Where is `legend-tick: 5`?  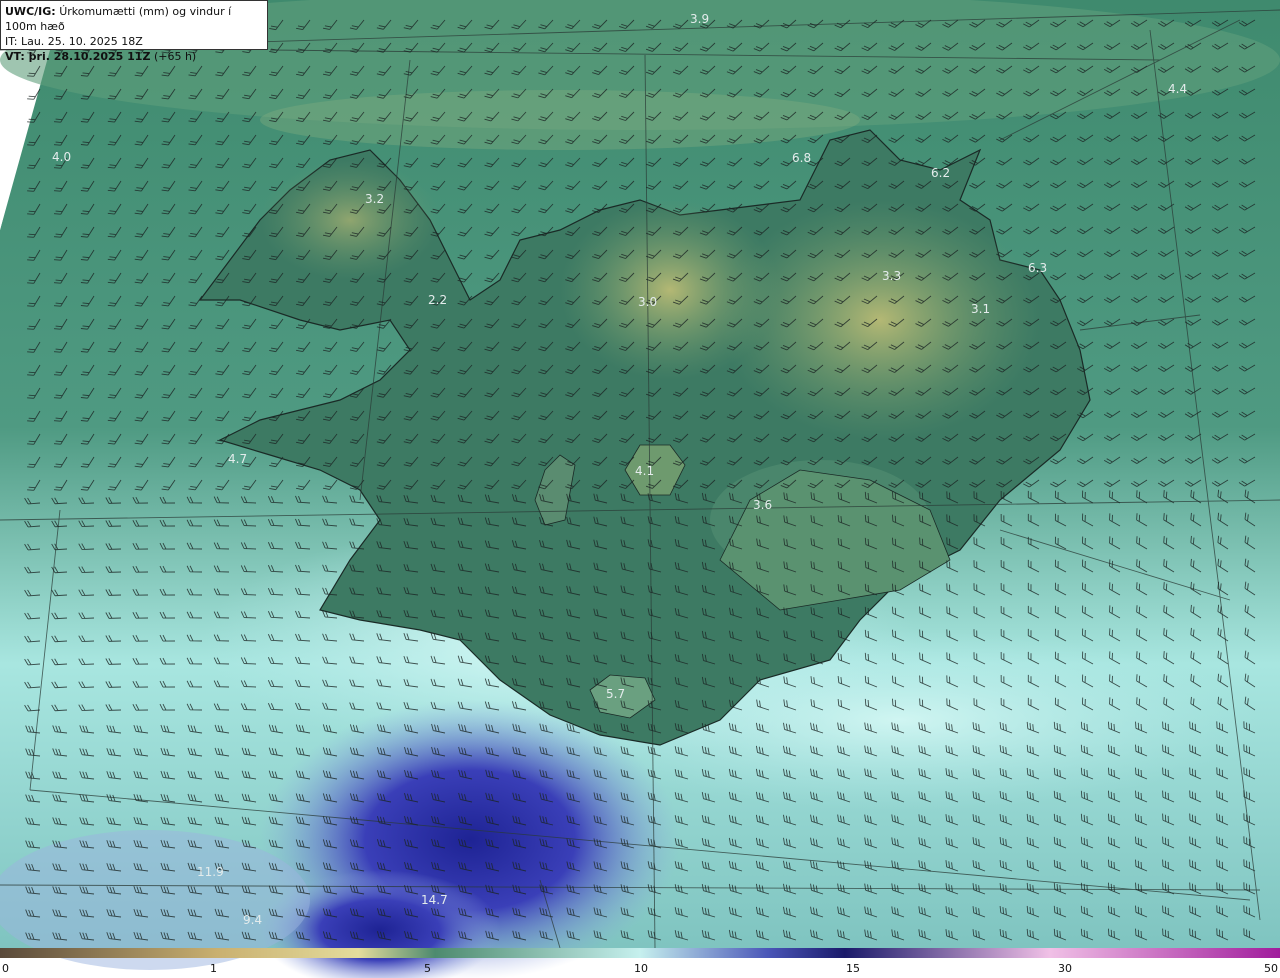
legend-tick: 5 is located at coordinates (427, 968).